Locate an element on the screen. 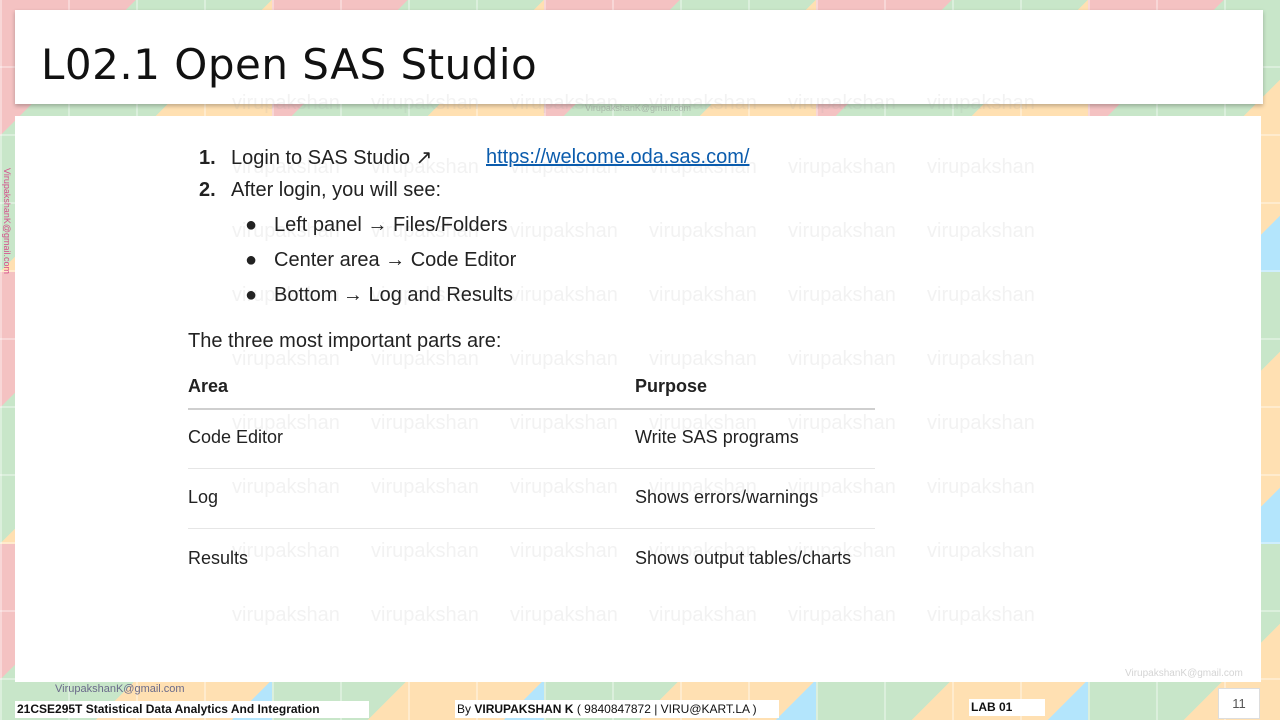  table-row: Log Shows errors/warnings is located at coordinates (531, 499).